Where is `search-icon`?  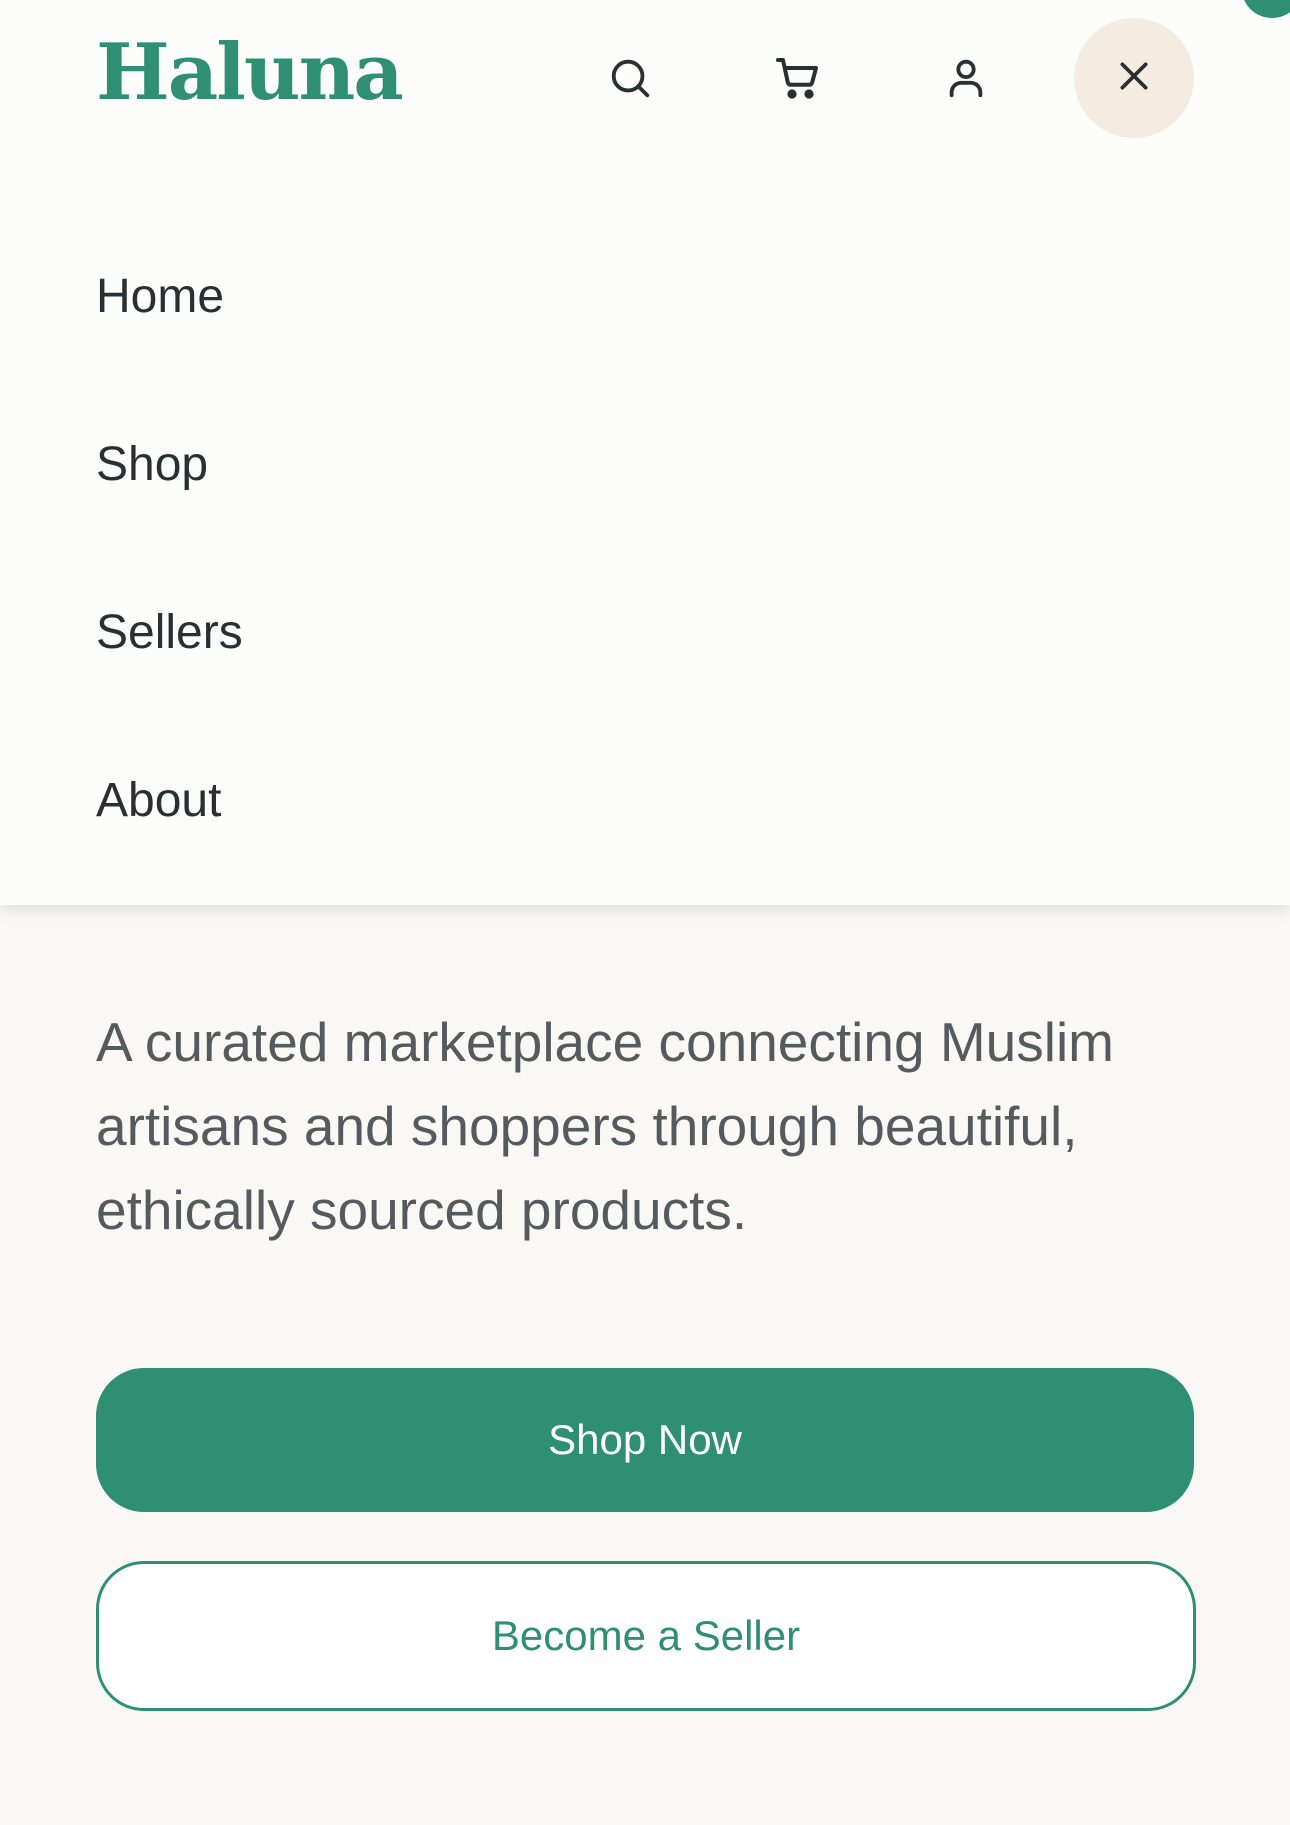 search-icon is located at coordinates (630, 78).